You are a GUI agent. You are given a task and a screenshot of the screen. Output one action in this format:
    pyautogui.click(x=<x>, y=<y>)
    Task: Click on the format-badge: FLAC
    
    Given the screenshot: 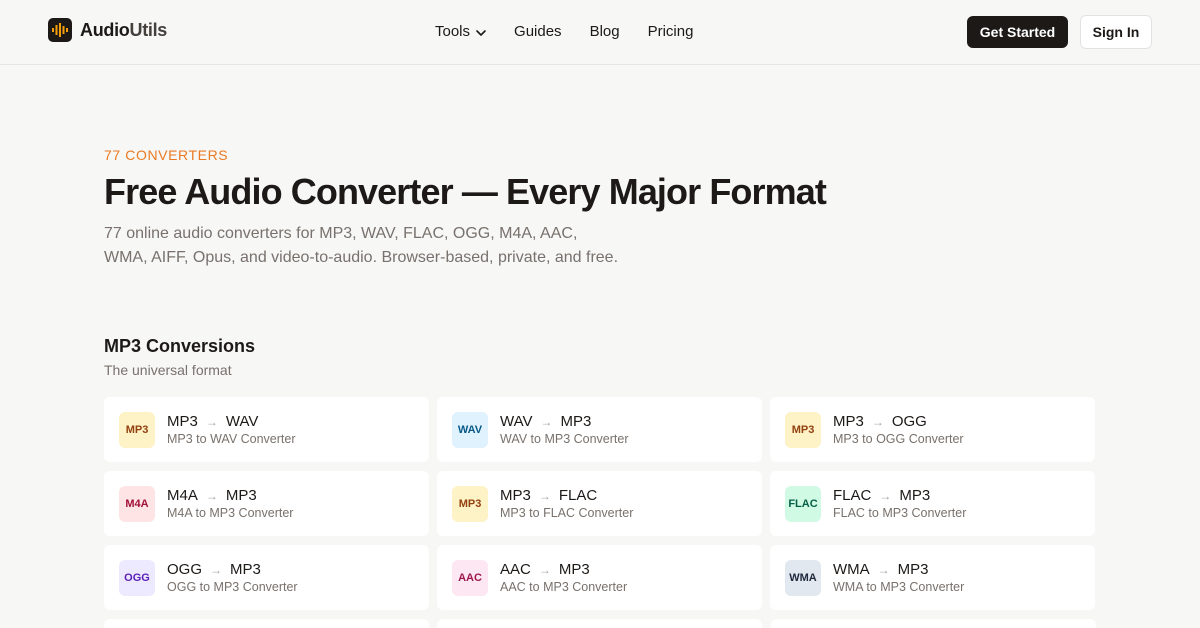 What is the action you would take?
    pyautogui.click(x=803, y=504)
    